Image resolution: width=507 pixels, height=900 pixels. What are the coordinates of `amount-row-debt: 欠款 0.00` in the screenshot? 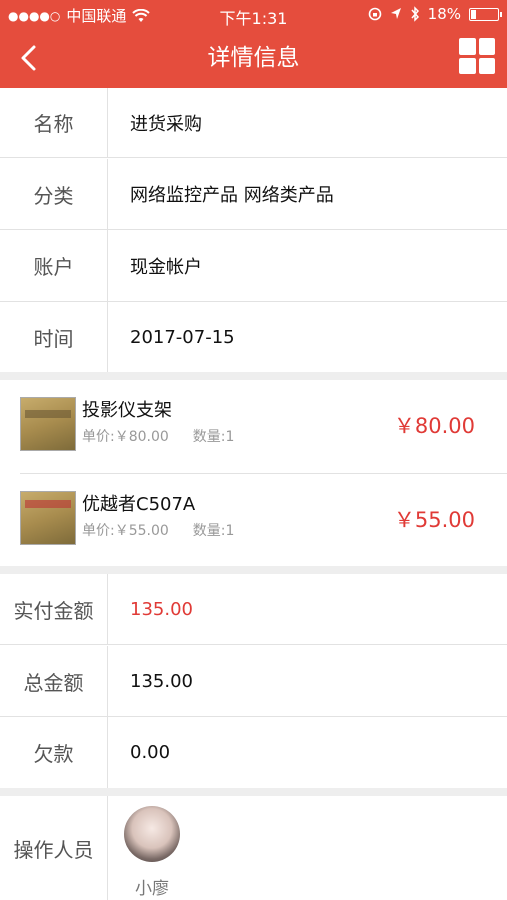 It's located at (253, 752).